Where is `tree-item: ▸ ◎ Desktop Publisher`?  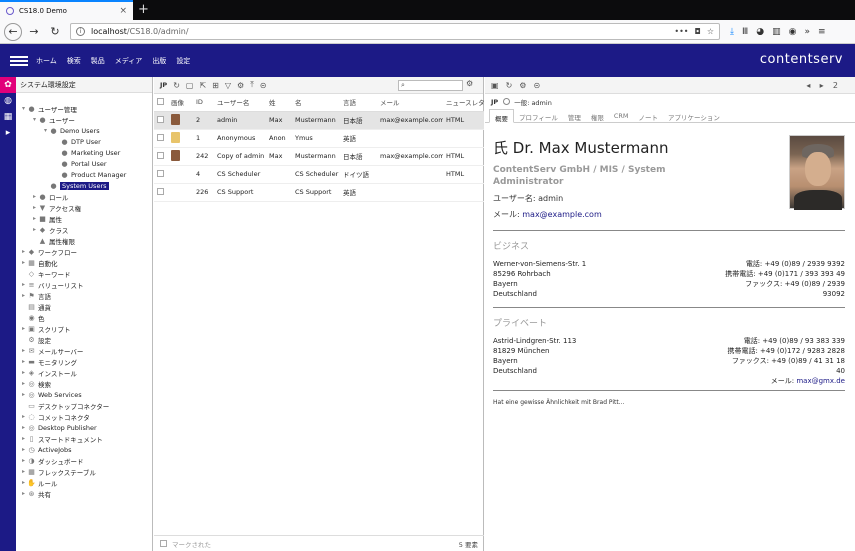
tree-item: ▸ ◎ Desktop Publisher is located at coordinates (84, 427).